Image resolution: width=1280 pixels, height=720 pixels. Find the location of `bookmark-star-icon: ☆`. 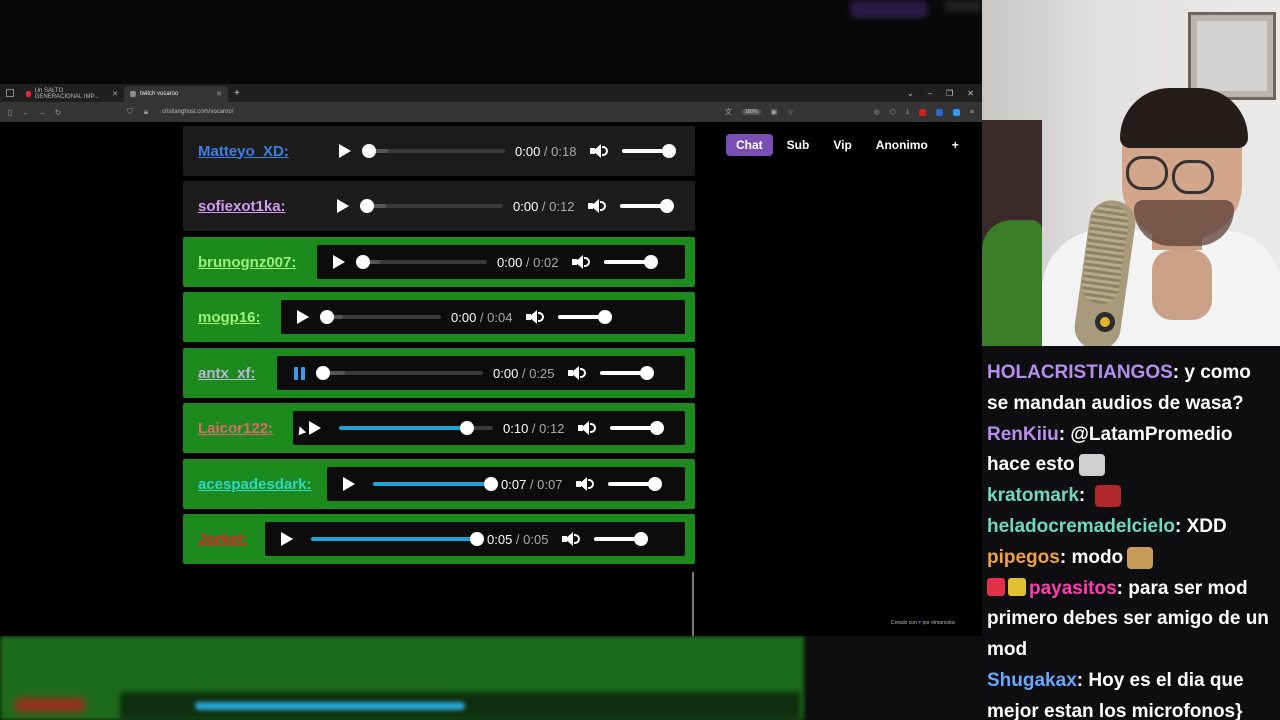

bookmark-star-icon: ☆ is located at coordinates (790, 112).